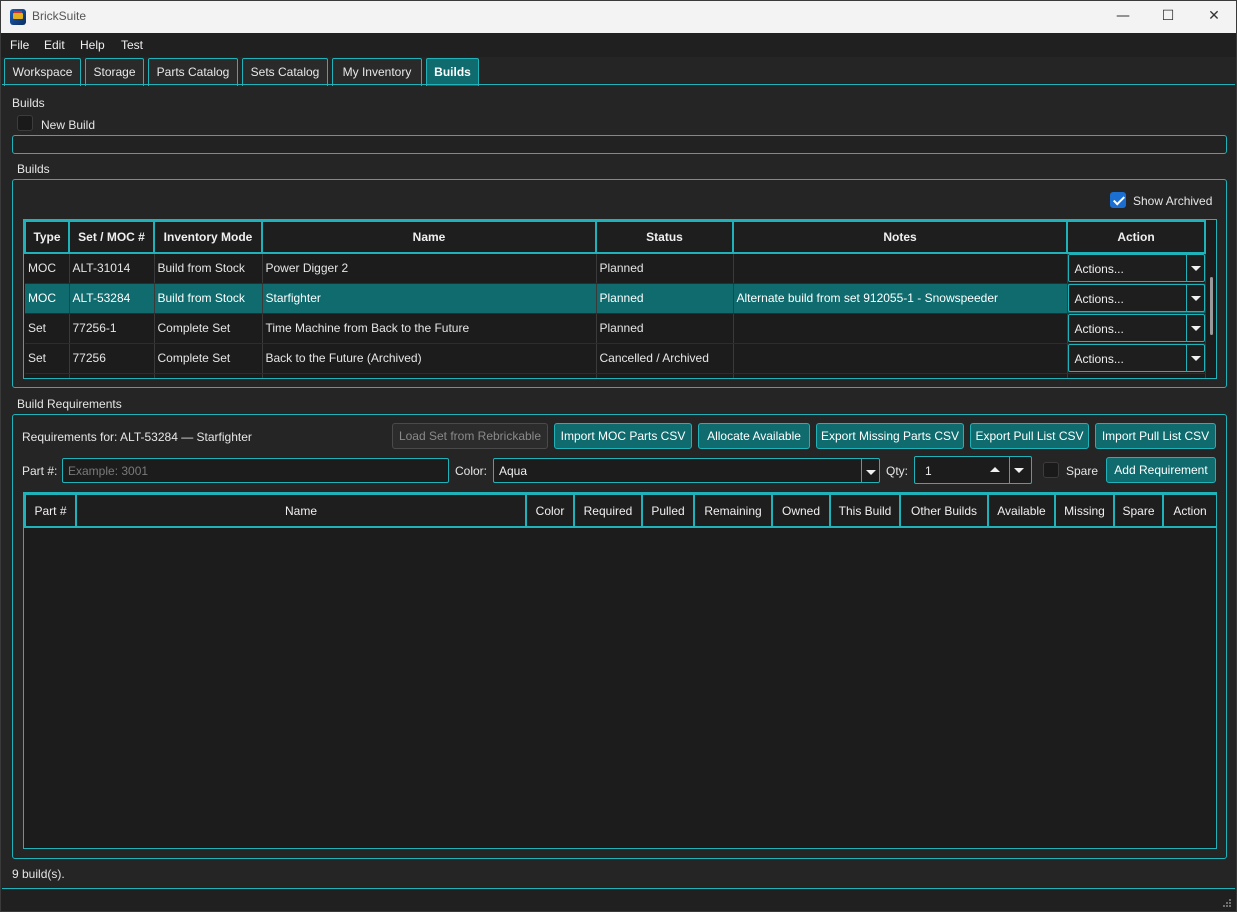  Describe the element at coordinates (42, 72) in the screenshot. I see `tab-workspace: Workspace` at that location.